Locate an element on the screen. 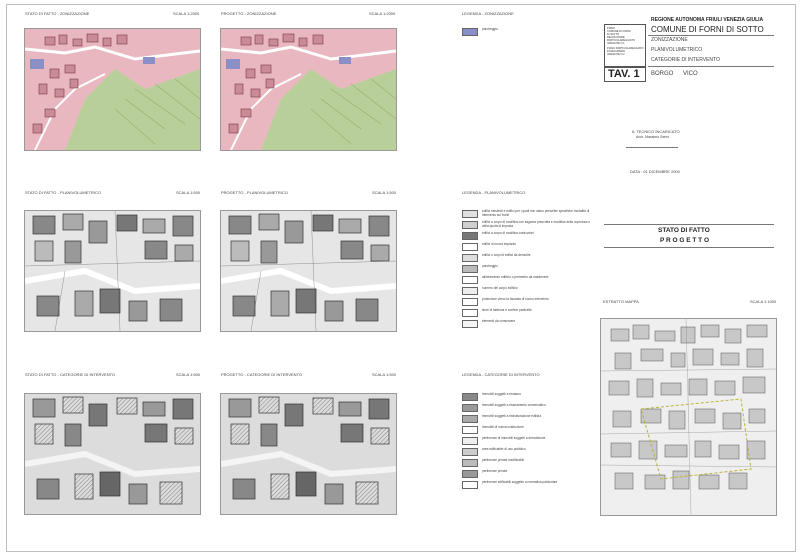 The width and height of the screenshot is (800, 554). borgo-label: BORGO is located at coordinates (662, 74).